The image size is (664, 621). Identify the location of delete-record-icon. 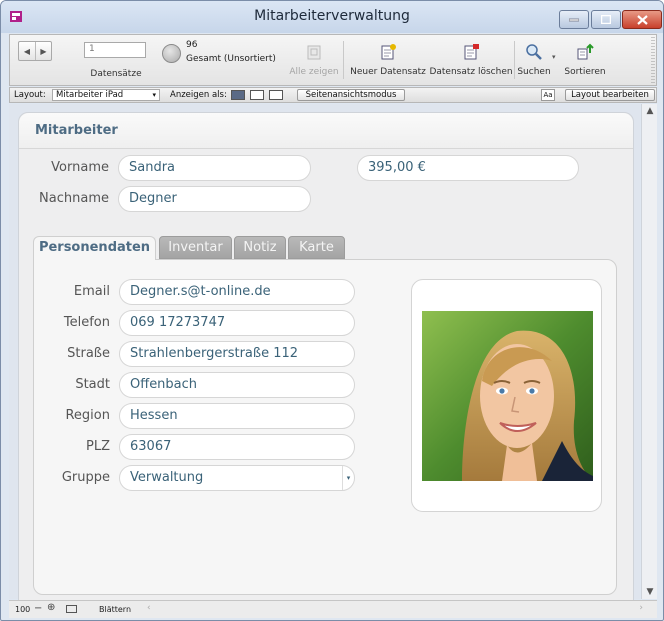
(471, 52).